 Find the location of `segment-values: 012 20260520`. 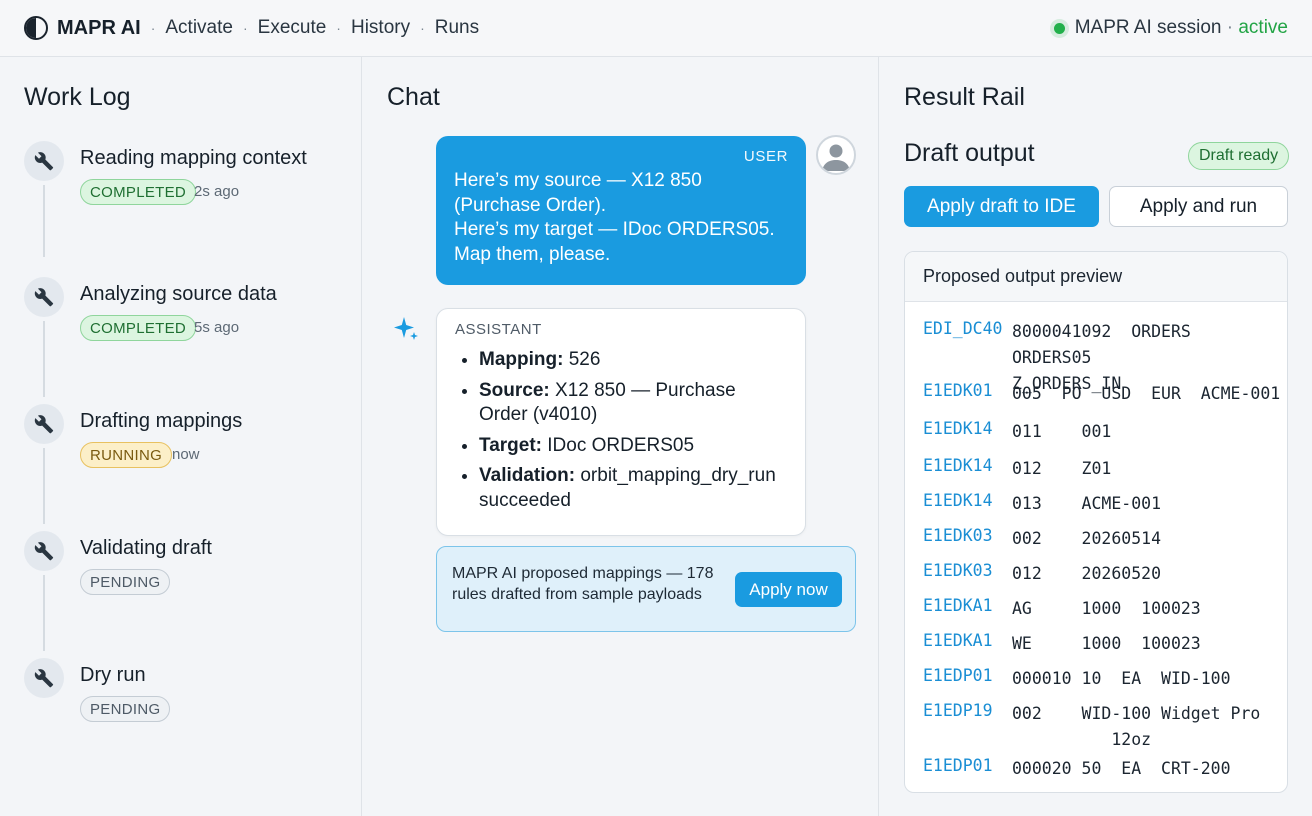

segment-values: 012 20260520 is located at coordinates (1087, 573).